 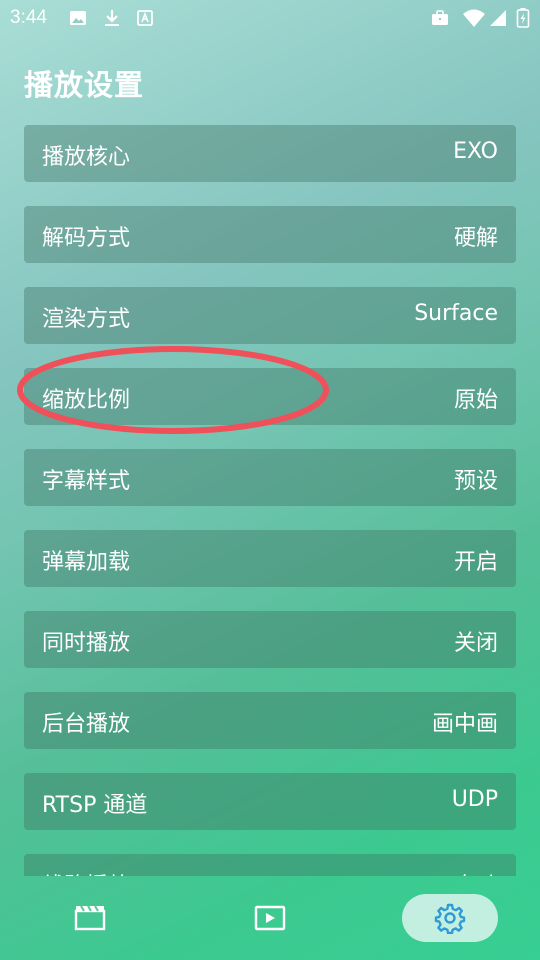 What do you see at coordinates (270, 153) in the screenshot?
I see `setting-row-player-core: 播放核心 EXO` at bounding box center [270, 153].